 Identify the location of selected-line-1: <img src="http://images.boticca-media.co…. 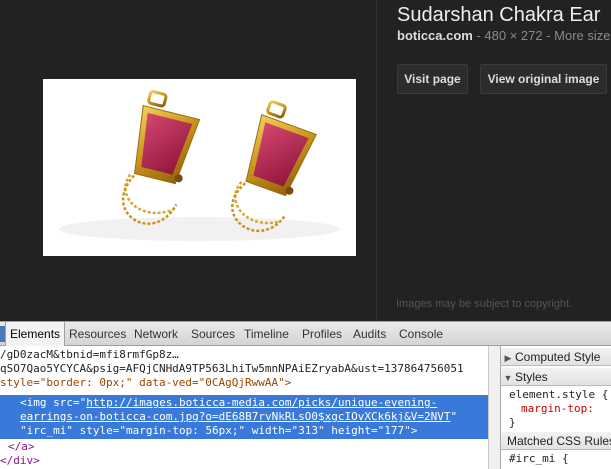
(228, 403).